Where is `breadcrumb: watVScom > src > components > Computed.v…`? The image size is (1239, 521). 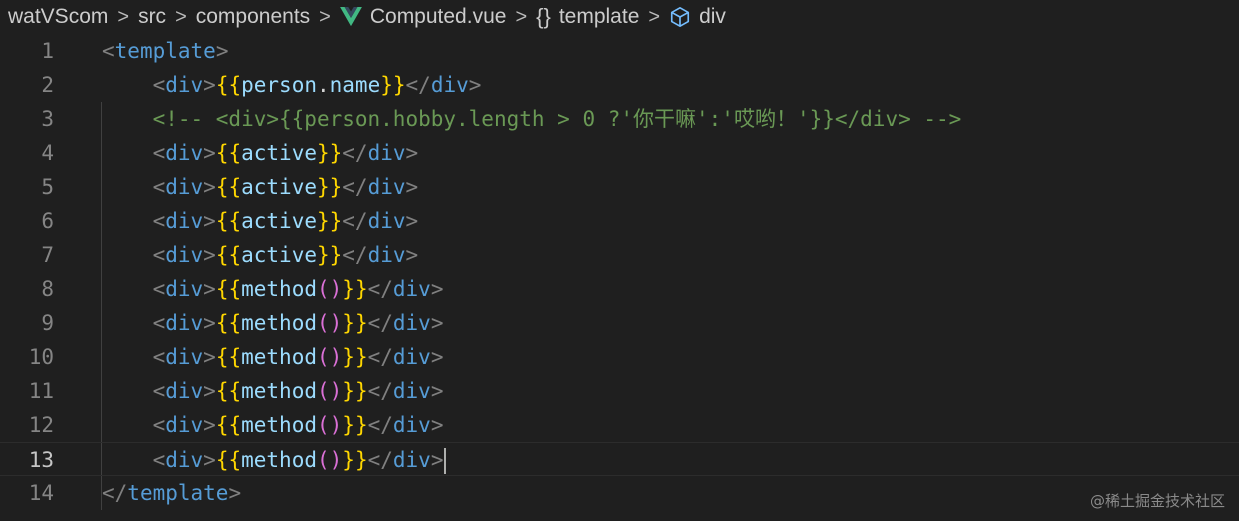
breadcrumb: watVScom > src > components > Computed.v… is located at coordinates (619, 17).